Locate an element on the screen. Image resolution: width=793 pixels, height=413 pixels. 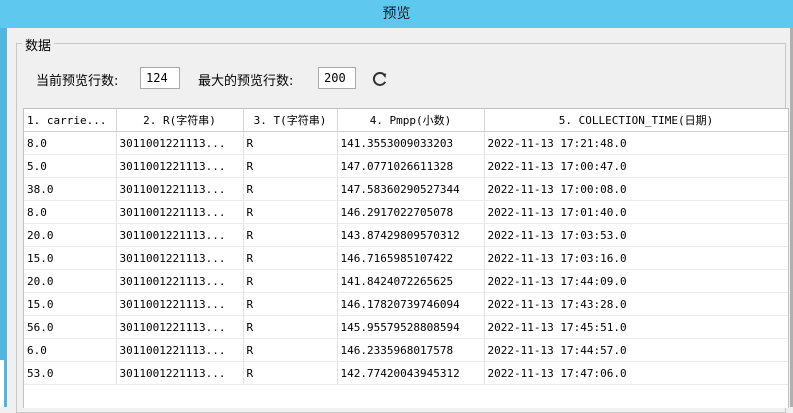
window-title-bar: 预览 is located at coordinates (396, 14).